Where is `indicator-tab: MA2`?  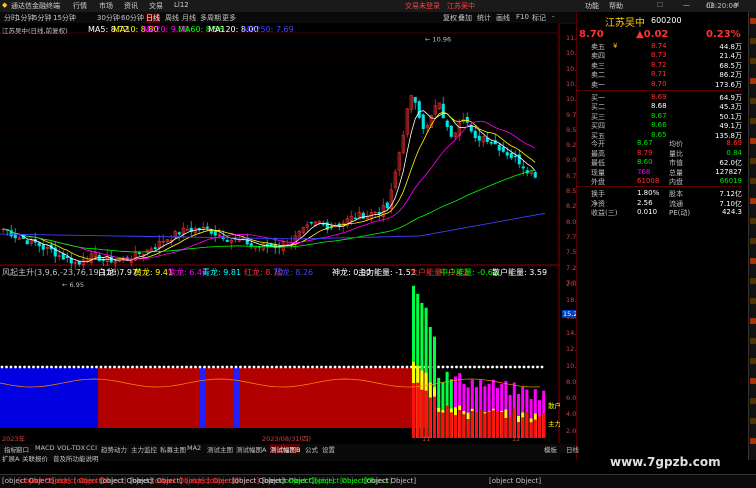 indicator-tab: MA2 is located at coordinates (194, 448).